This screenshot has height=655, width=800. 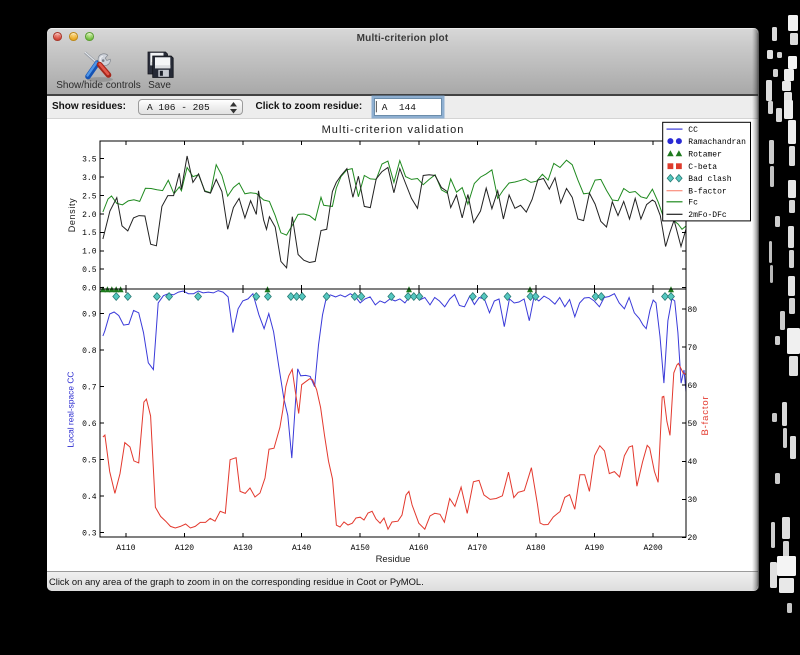 What do you see at coordinates (693, 130) in the screenshot?
I see `svg-text: CC` at bounding box center [693, 130].